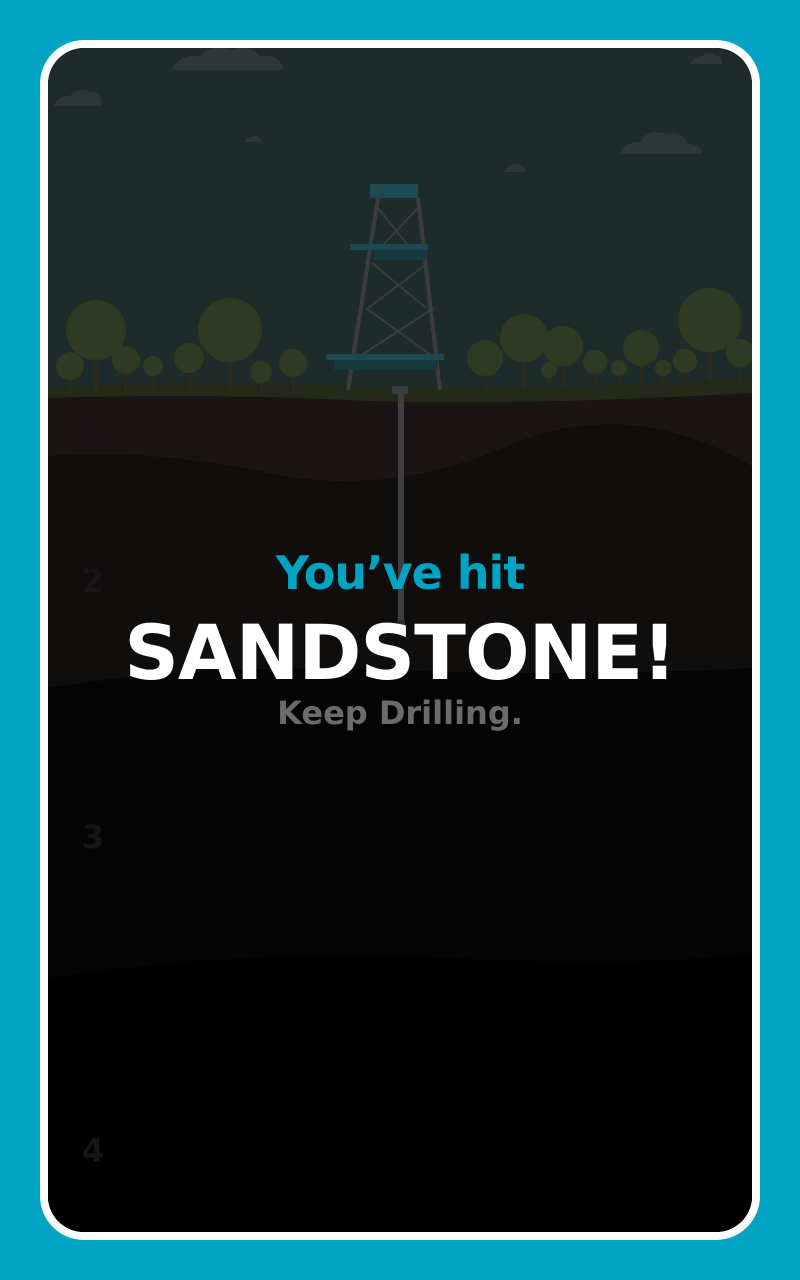  I want to click on rig-top, so click(394, 191).